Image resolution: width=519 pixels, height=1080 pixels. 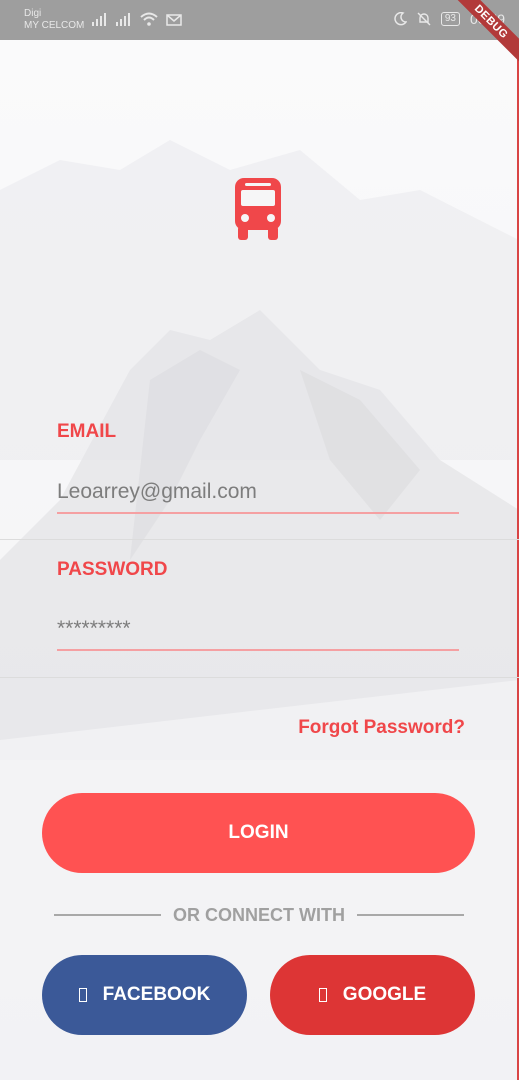 I want to click on or-connect-text: OR CONNECT WITH, so click(x=259, y=914).